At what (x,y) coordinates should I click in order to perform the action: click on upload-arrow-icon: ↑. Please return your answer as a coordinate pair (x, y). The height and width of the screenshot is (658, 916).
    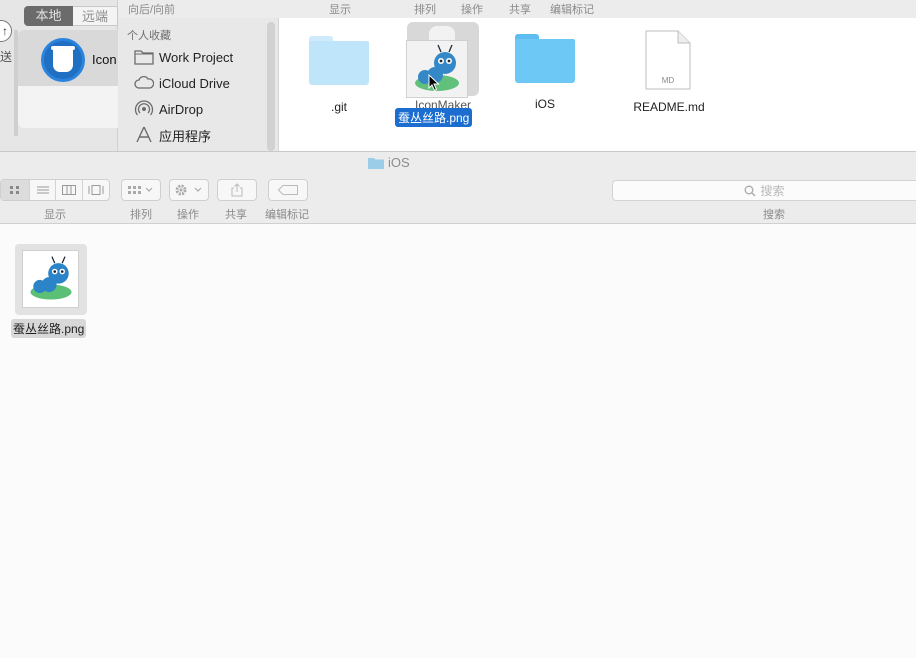
    Looking at the image, I should click on (6, 31).